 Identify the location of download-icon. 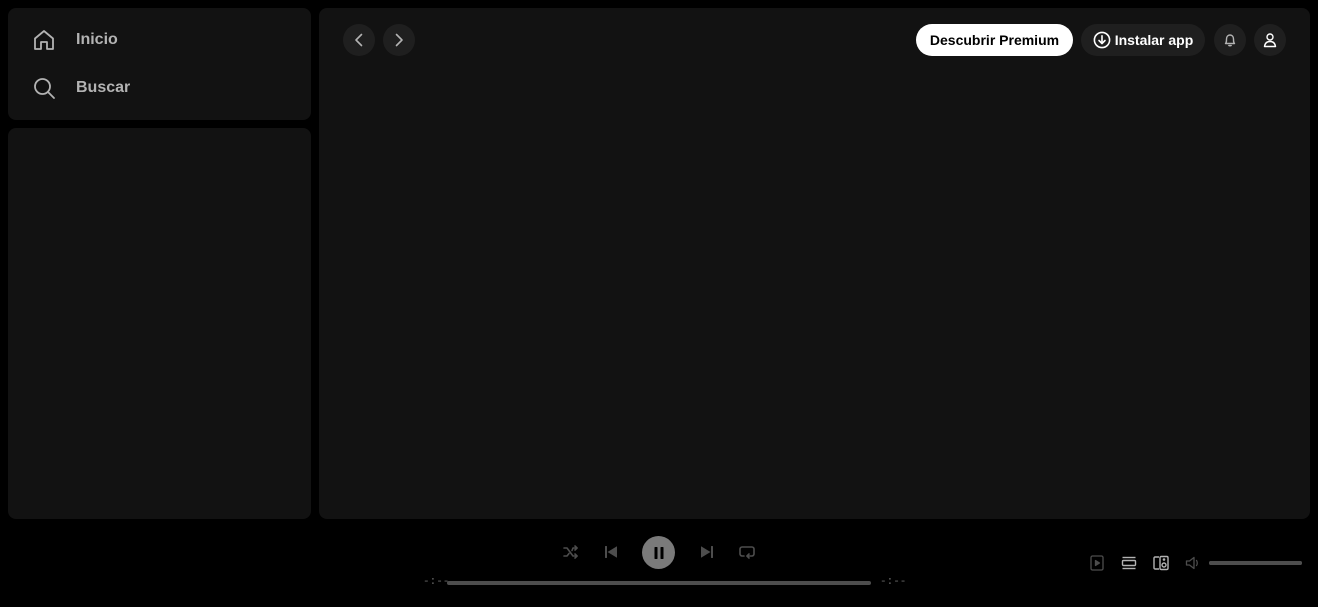
(1102, 40).